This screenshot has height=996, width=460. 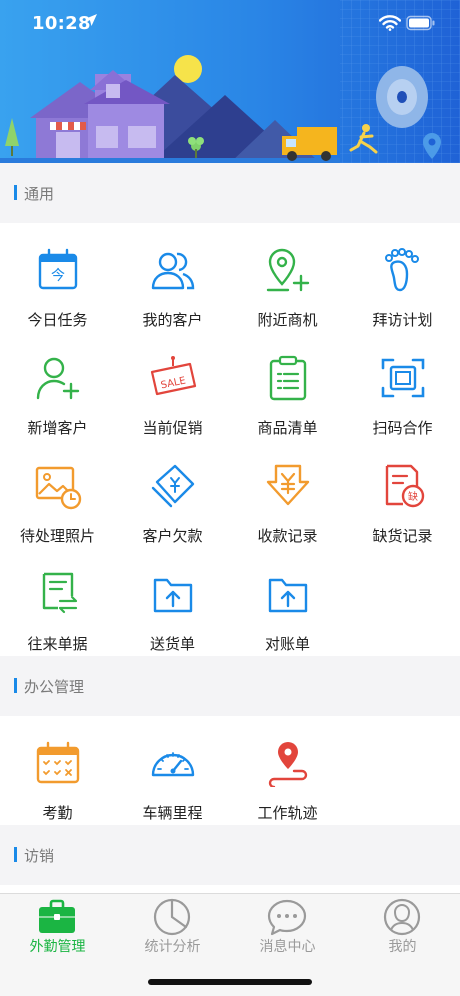 I want to click on money-card-icon, so click(x=173, y=486).